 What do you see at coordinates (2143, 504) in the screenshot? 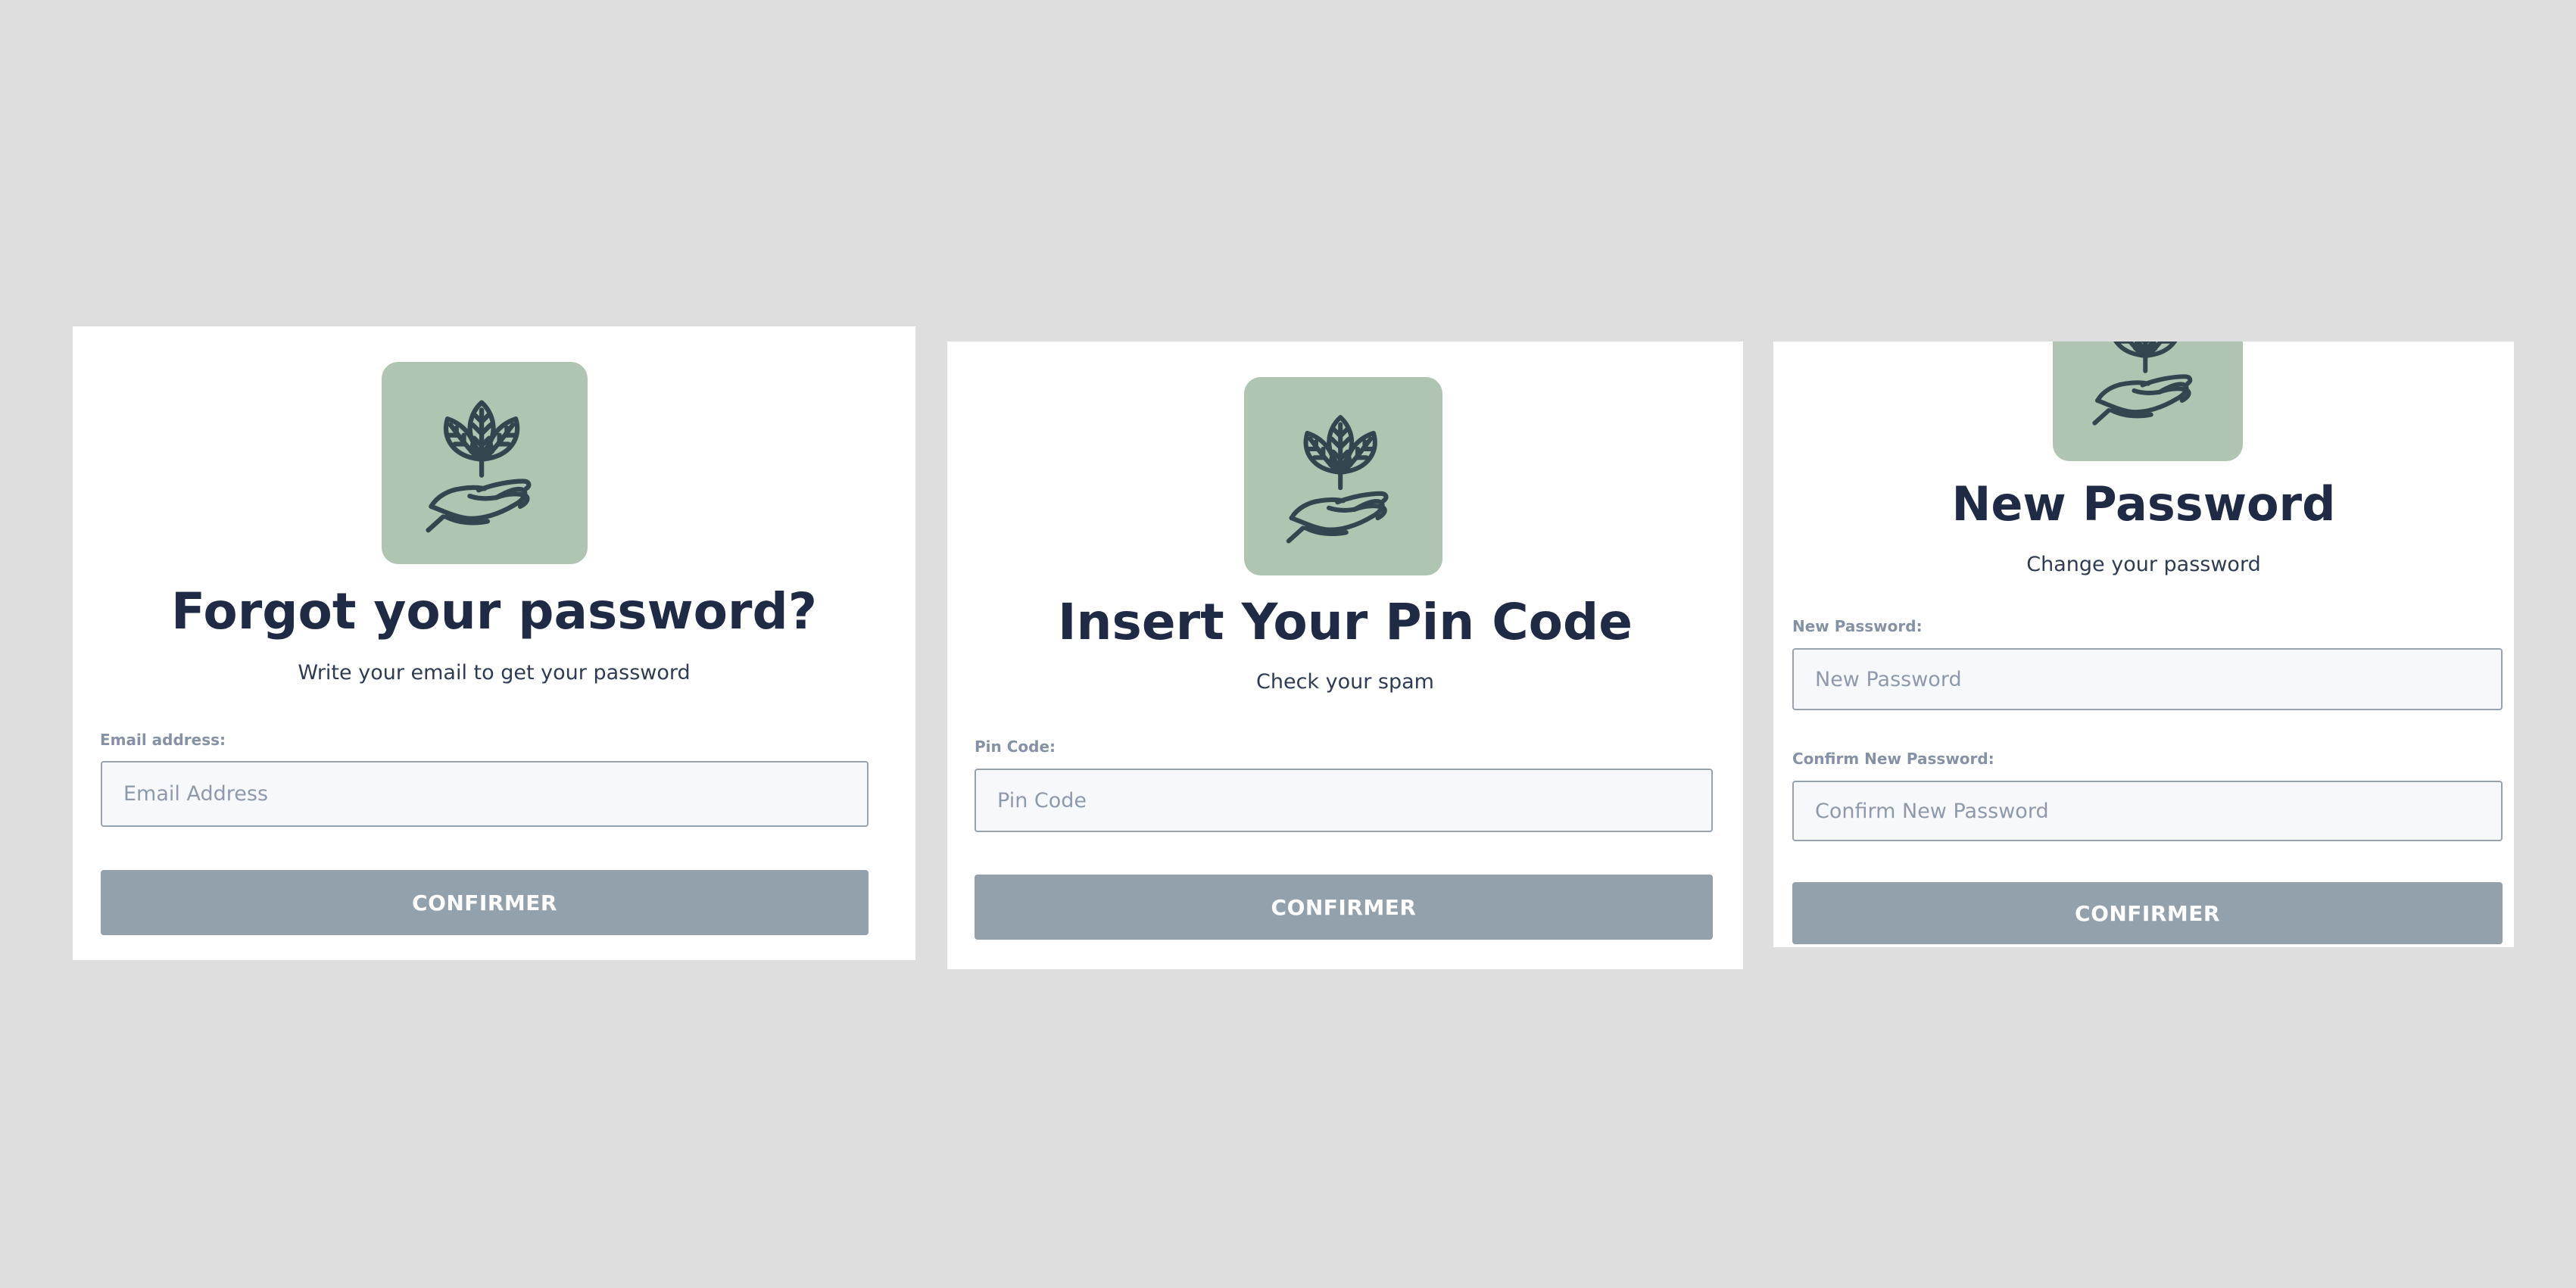
I see `page-title: New Password` at bounding box center [2143, 504].